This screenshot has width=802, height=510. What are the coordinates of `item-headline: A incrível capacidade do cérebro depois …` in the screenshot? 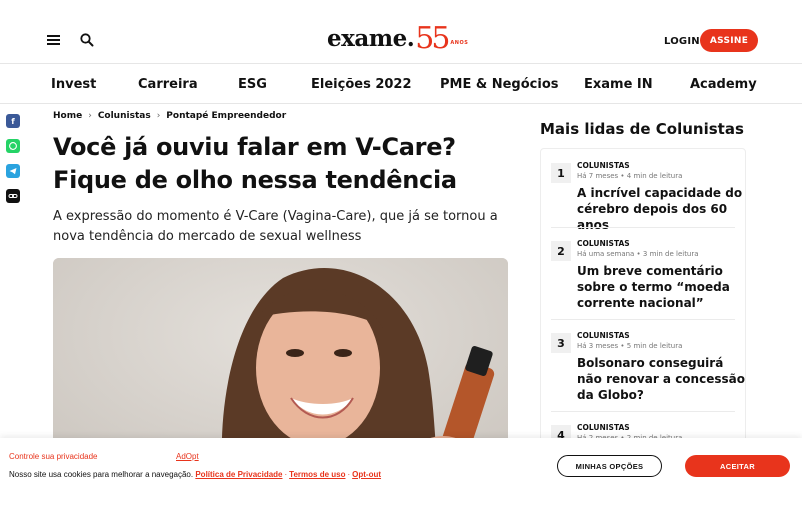 It's located at (661, 209).